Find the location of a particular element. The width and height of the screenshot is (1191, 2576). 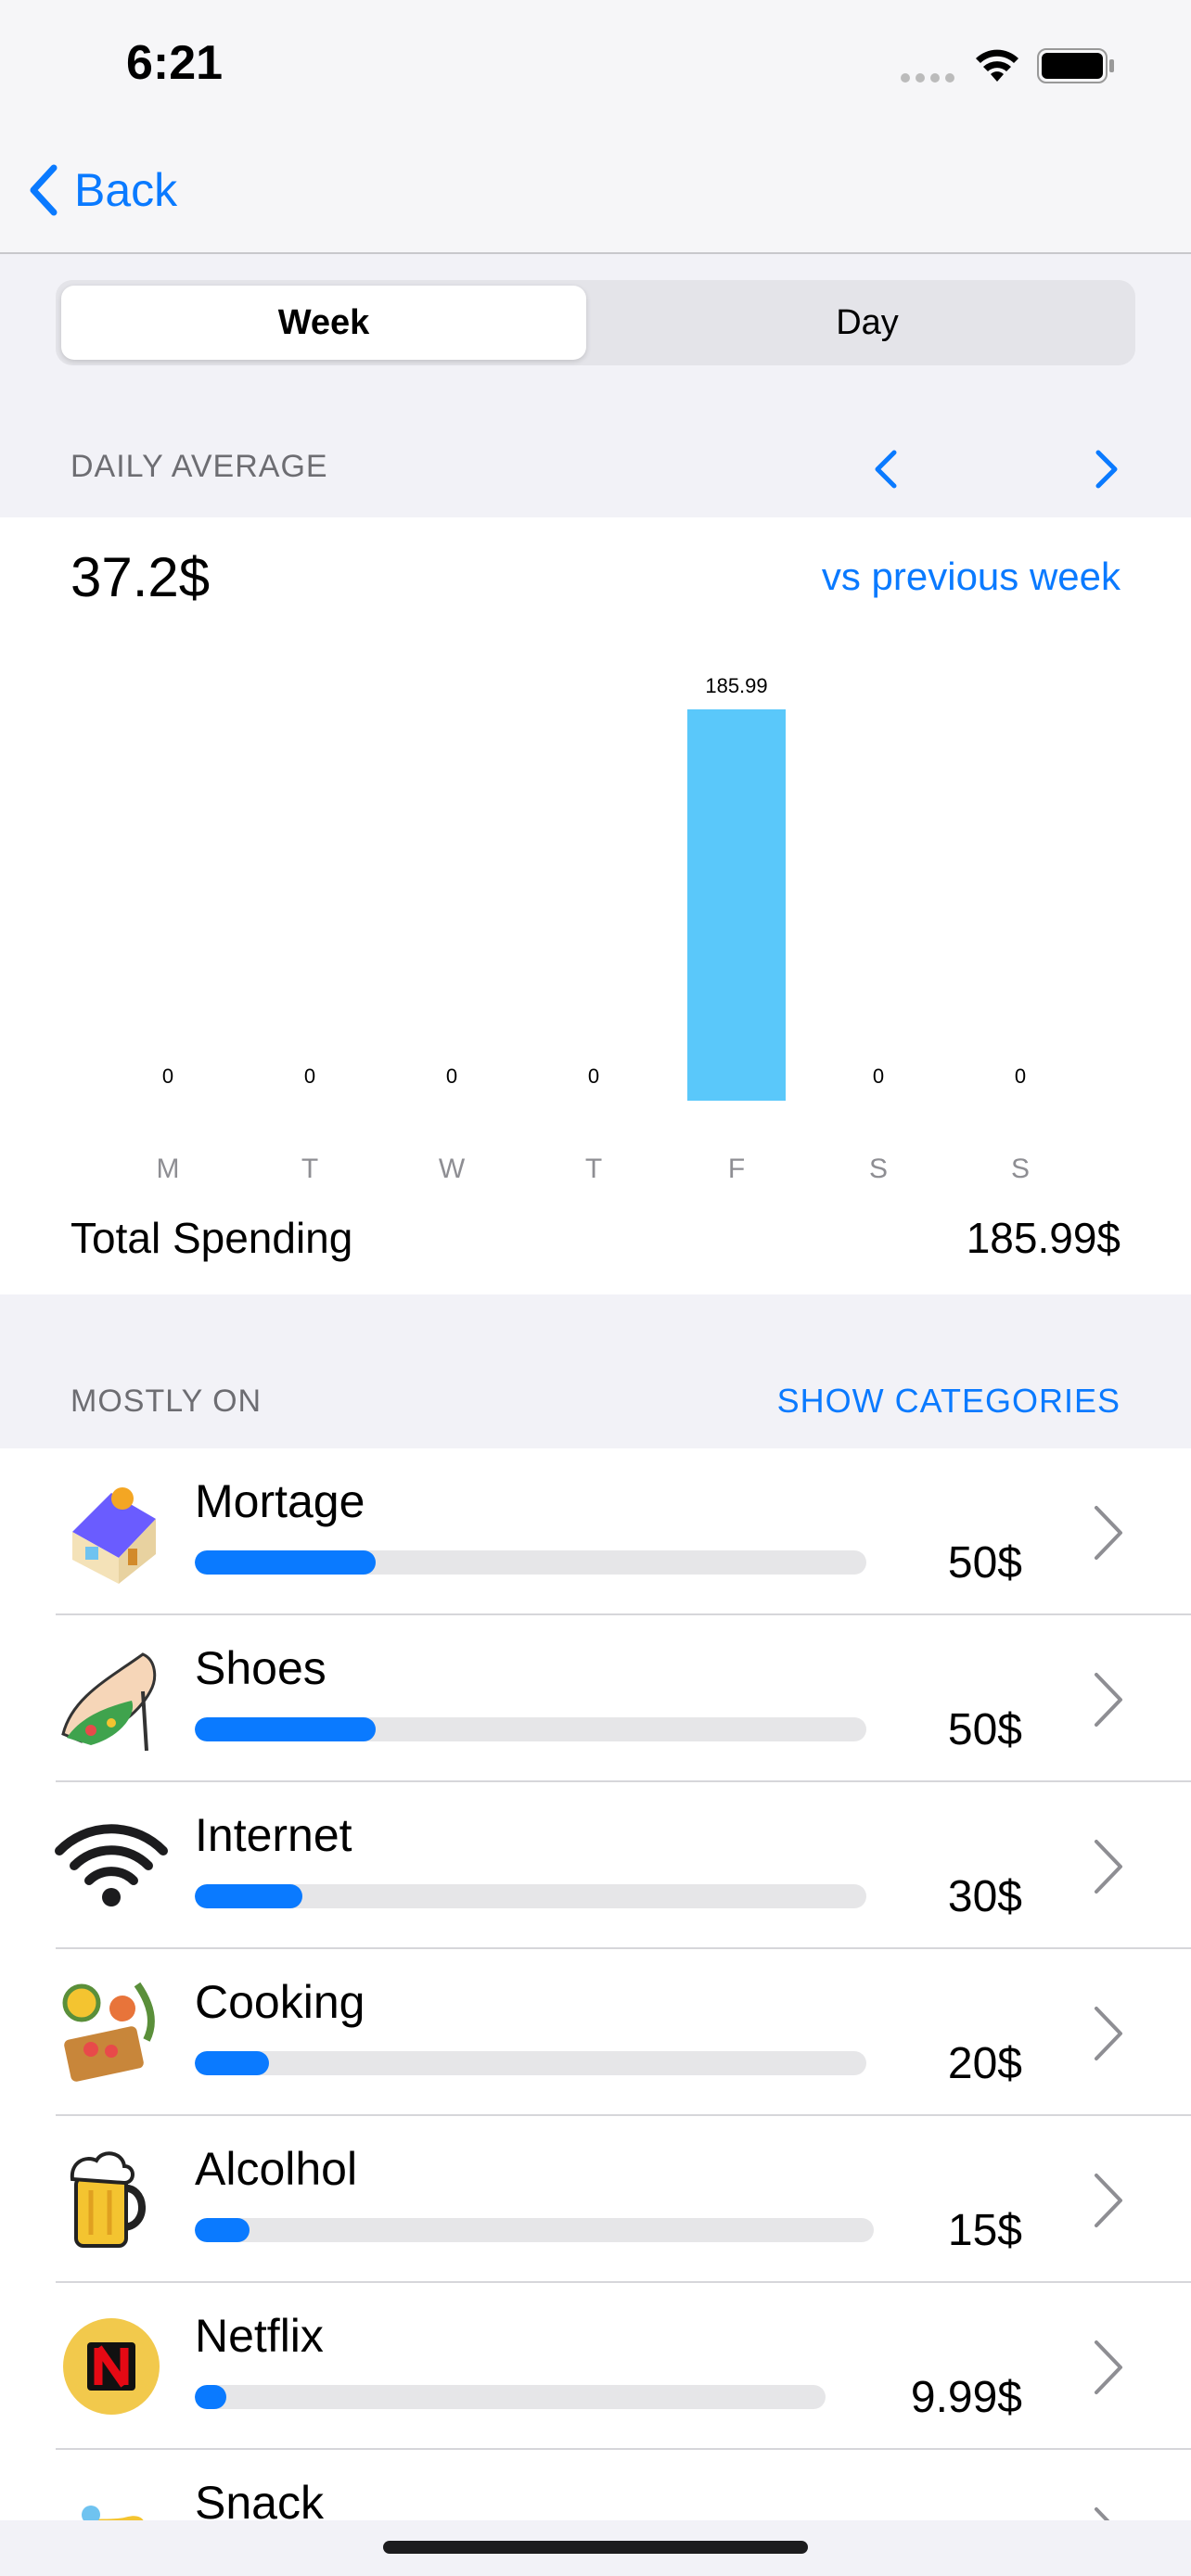

category-name: Cooking is located at coordinates (280, 2002).